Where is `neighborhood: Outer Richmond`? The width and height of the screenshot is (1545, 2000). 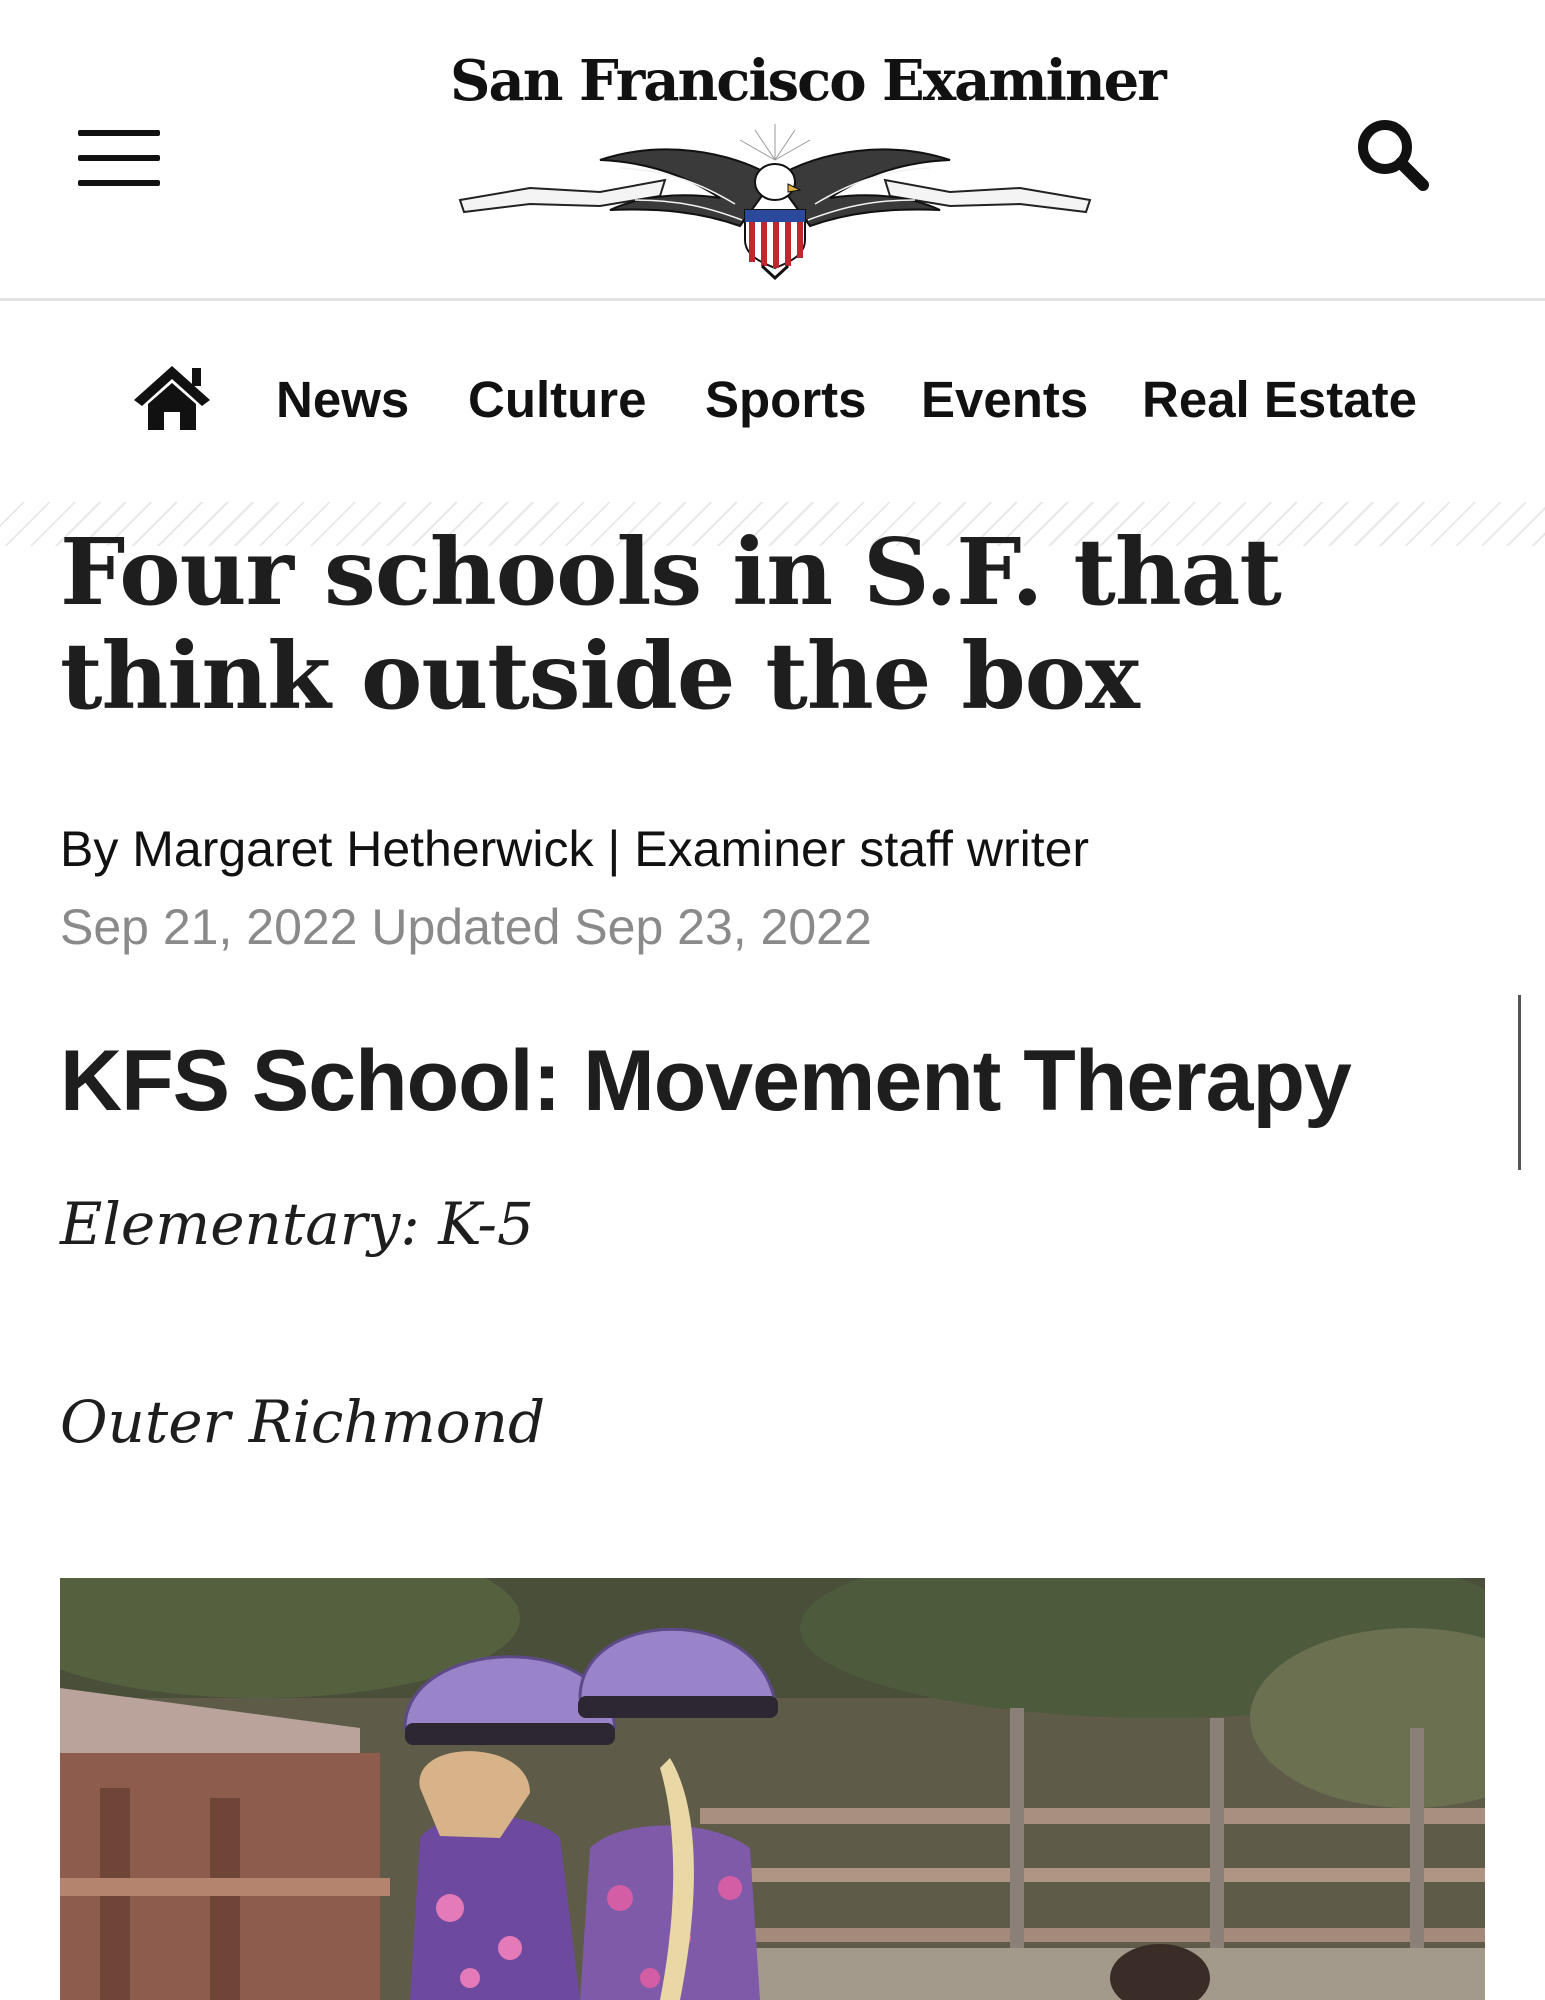 neighborhood: Outer Richmond is located at coordinates (303, 1422).